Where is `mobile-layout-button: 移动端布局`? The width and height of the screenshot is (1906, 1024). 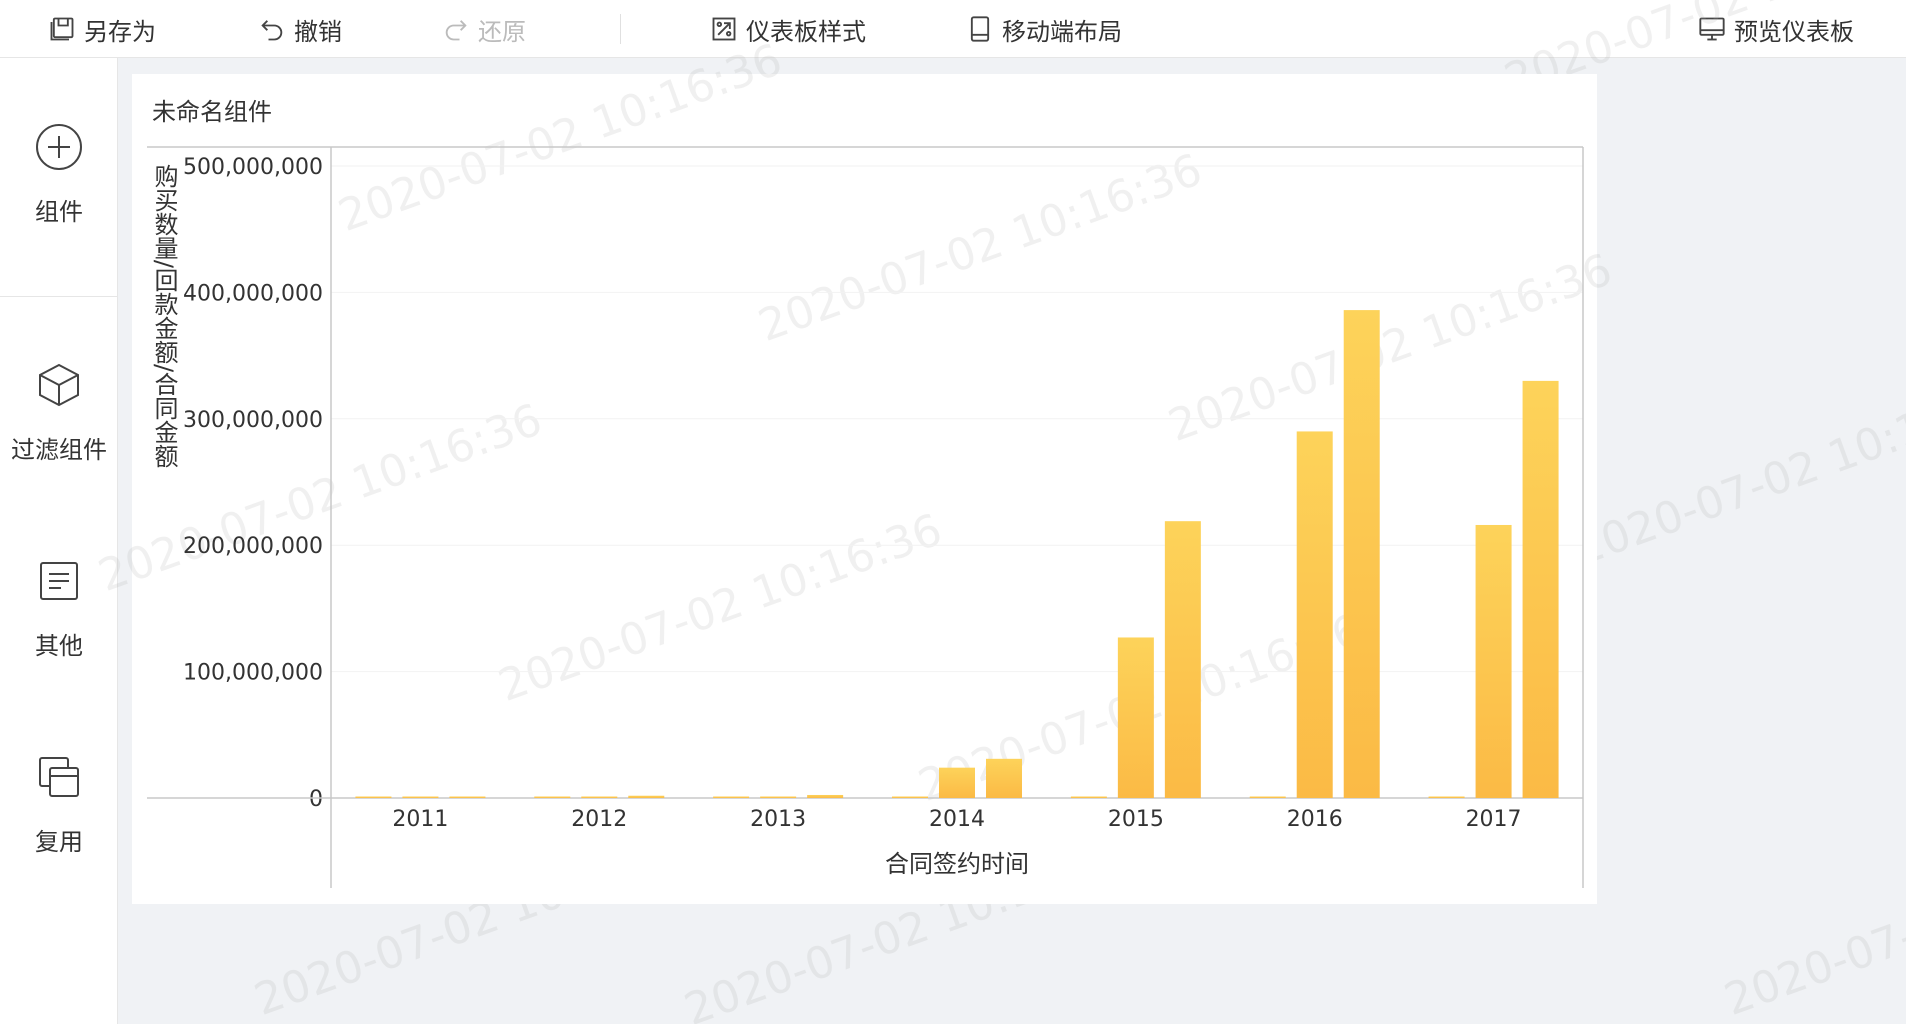 mobile-layout-button: 移动端布局 is located at coordinates (1044, 29).